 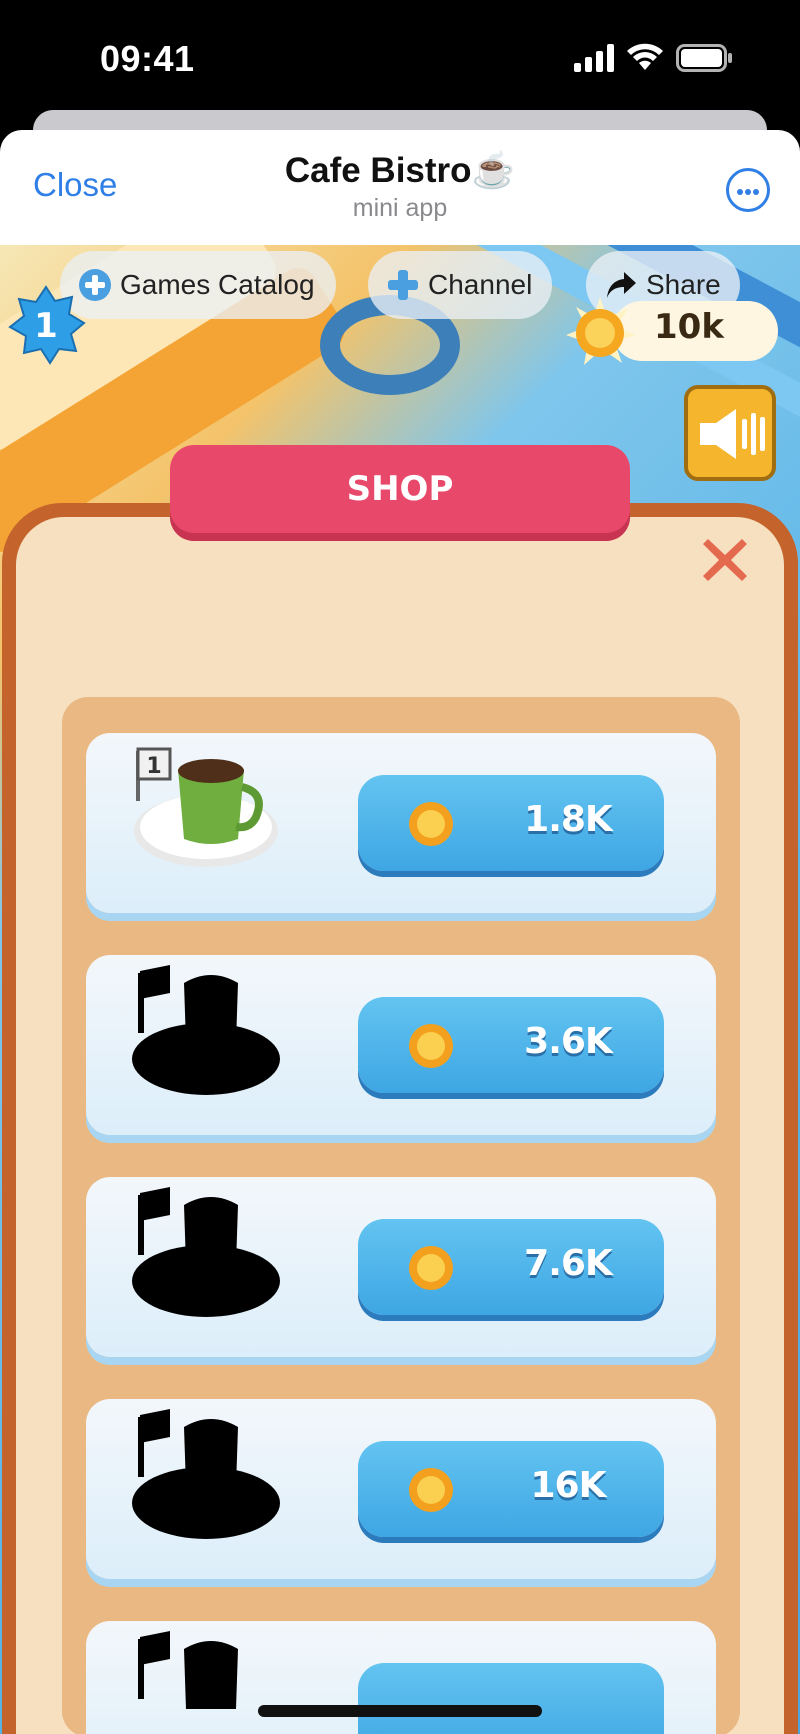 I want to click on games-catalog-button: Games Catalog, so click(x=198, y=285).